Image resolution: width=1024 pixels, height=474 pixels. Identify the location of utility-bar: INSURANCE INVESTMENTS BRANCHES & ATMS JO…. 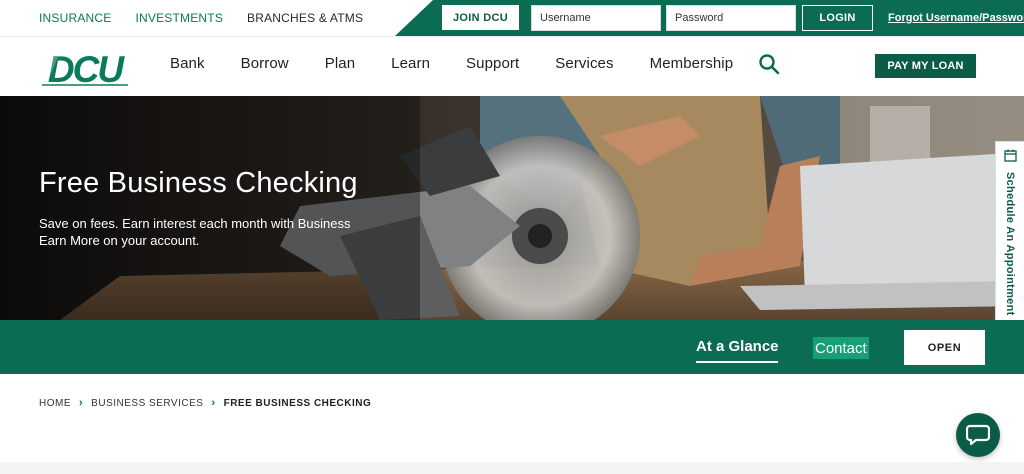
(512, 18).